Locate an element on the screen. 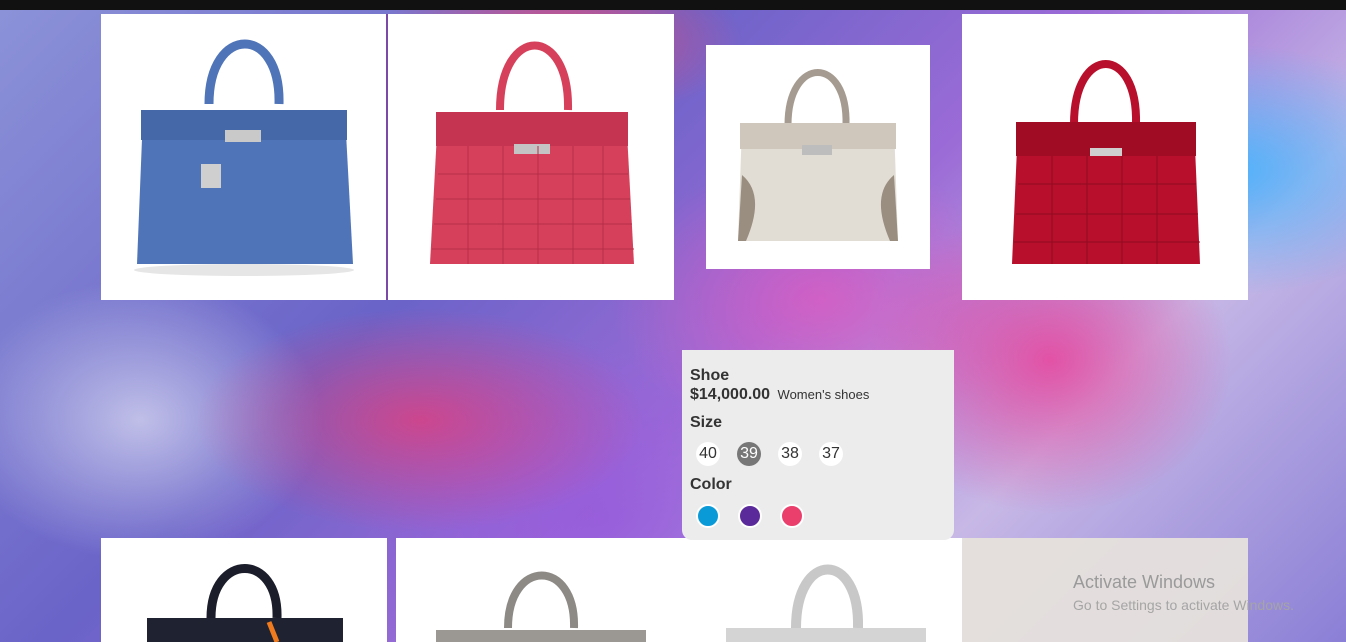  product-price: $14,000.00 is located at coordinates (730, 394).